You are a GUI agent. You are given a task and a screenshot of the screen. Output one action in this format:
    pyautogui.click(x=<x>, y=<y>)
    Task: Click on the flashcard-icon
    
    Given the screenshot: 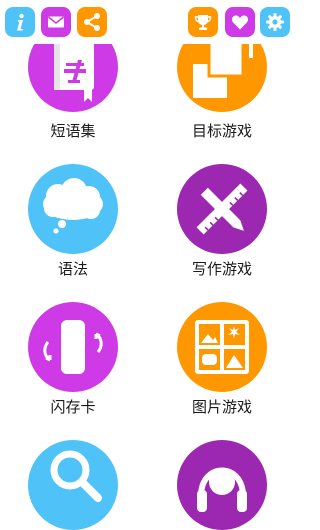 What is the action you would take?
    pyautogui.click(x=73, y=347)
    